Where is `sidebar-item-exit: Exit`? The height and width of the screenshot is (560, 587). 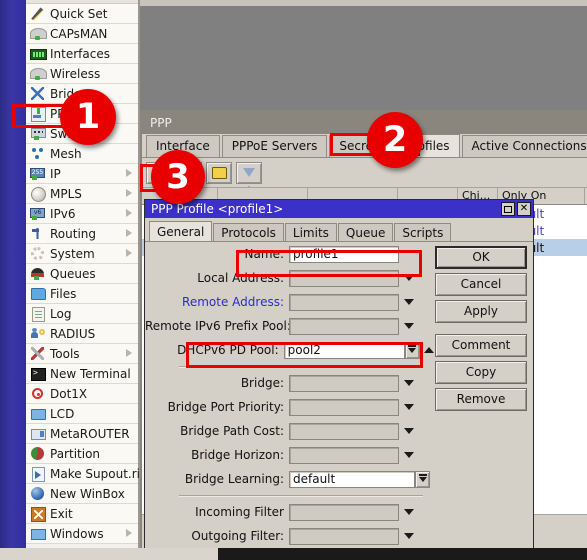
sidebar-item-exit: Exit is located at coordinates (82, 514).